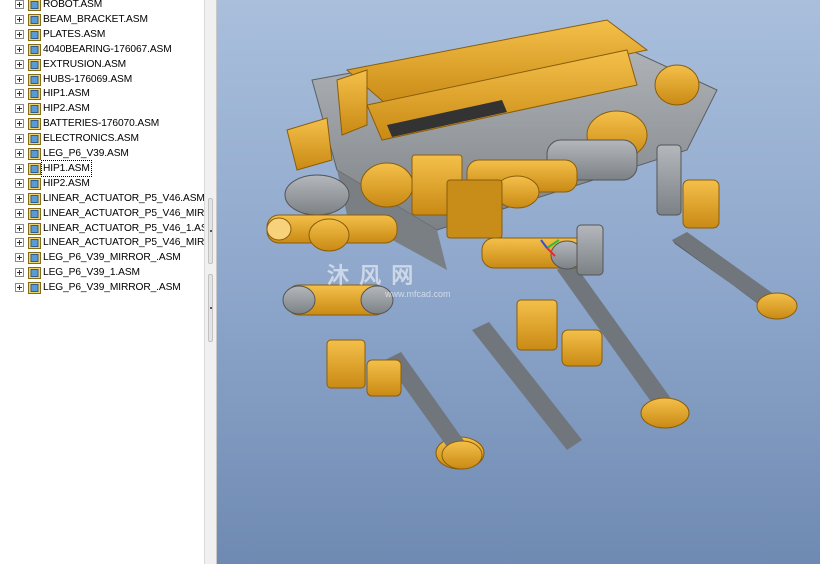  Describe the element at coordinates (95, 19) in the screenshot. I see `tree-item-label: BEAM_BRACKET.ASM` at that location.